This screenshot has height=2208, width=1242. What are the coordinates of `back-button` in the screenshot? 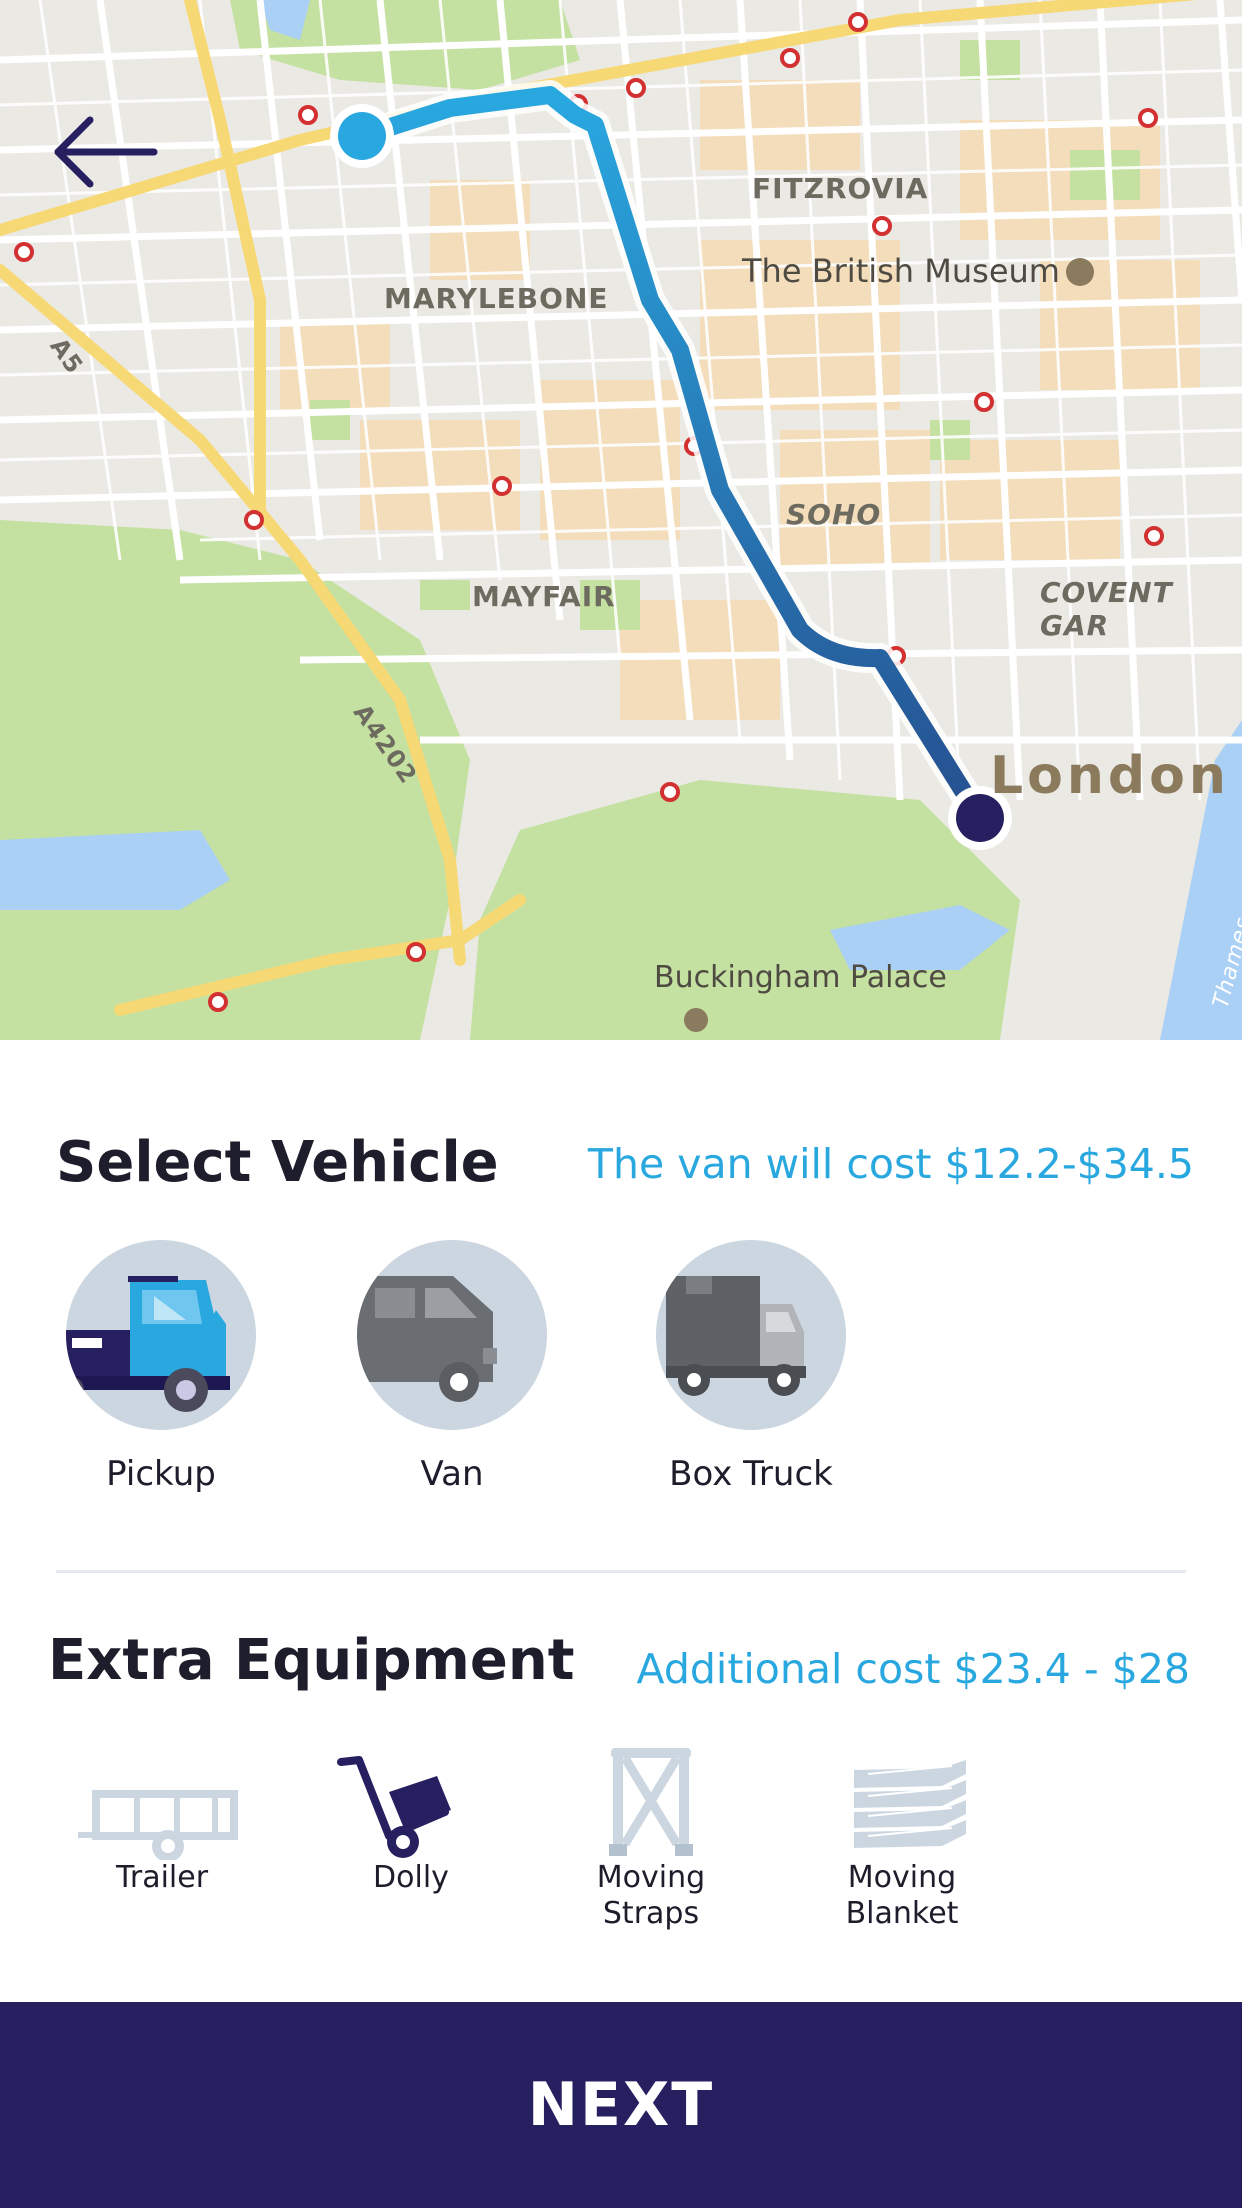 It's located at (105, 152).